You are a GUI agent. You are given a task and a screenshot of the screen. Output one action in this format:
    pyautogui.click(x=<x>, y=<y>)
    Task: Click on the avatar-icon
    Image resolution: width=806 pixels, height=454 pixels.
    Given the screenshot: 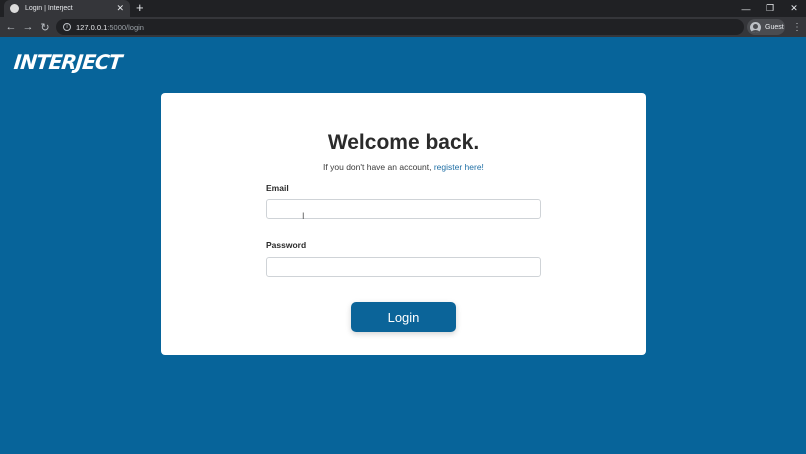 What is the action you would take?
    pyautogui.click(x=755, y=27)
    